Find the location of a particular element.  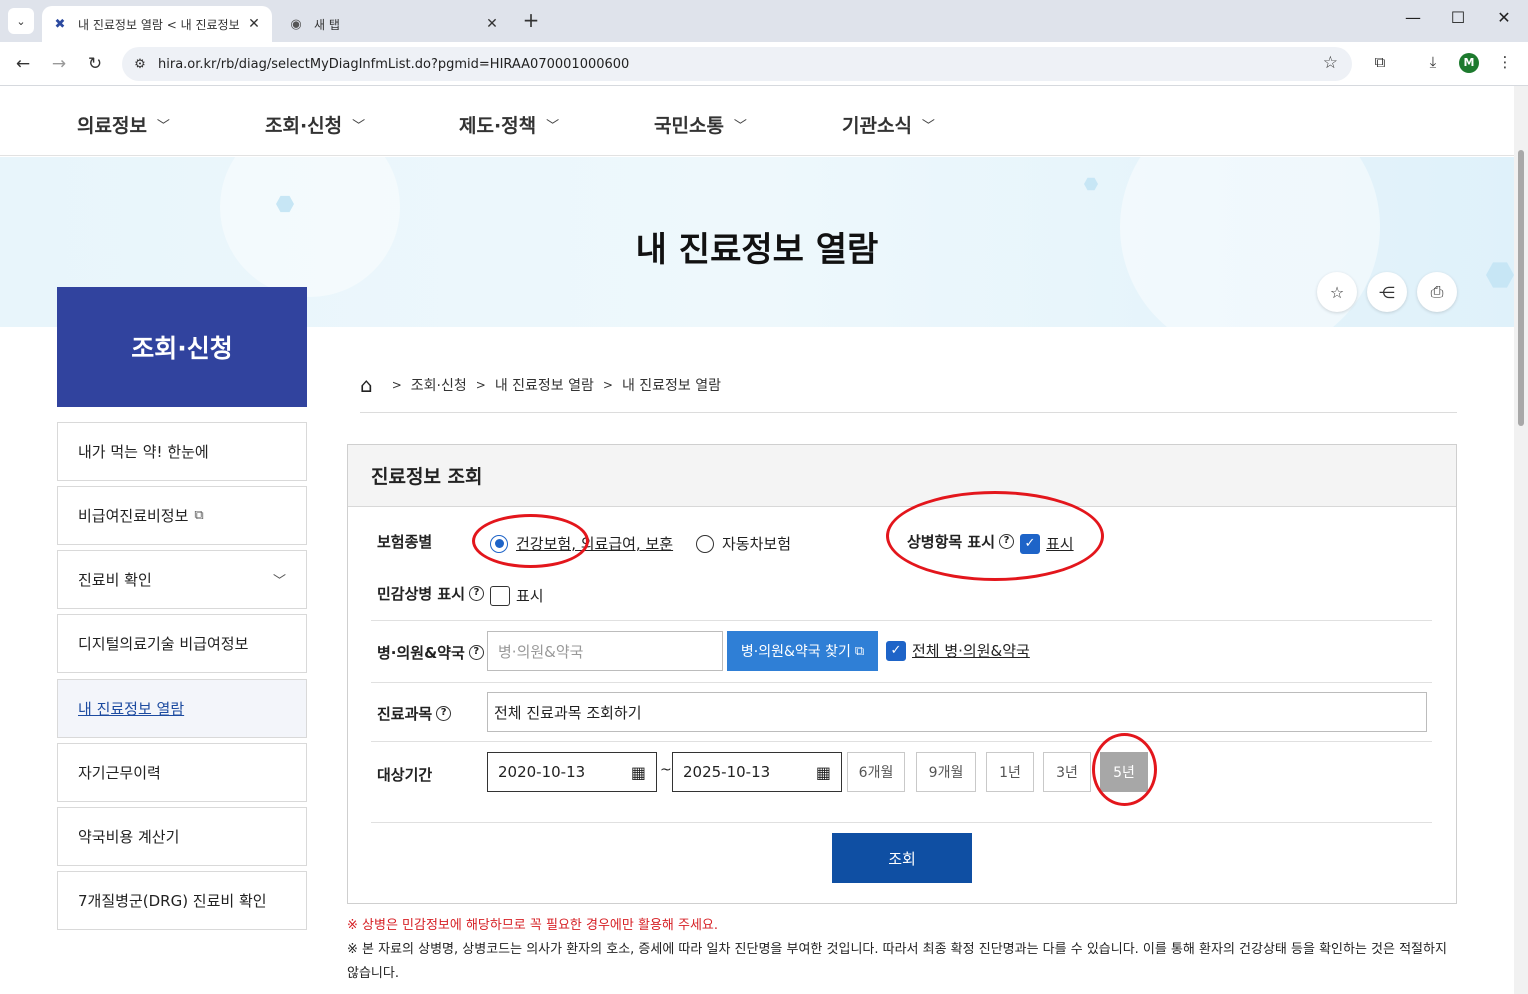

external-link-icon: ⧉ is located at coordinates (199, 515).